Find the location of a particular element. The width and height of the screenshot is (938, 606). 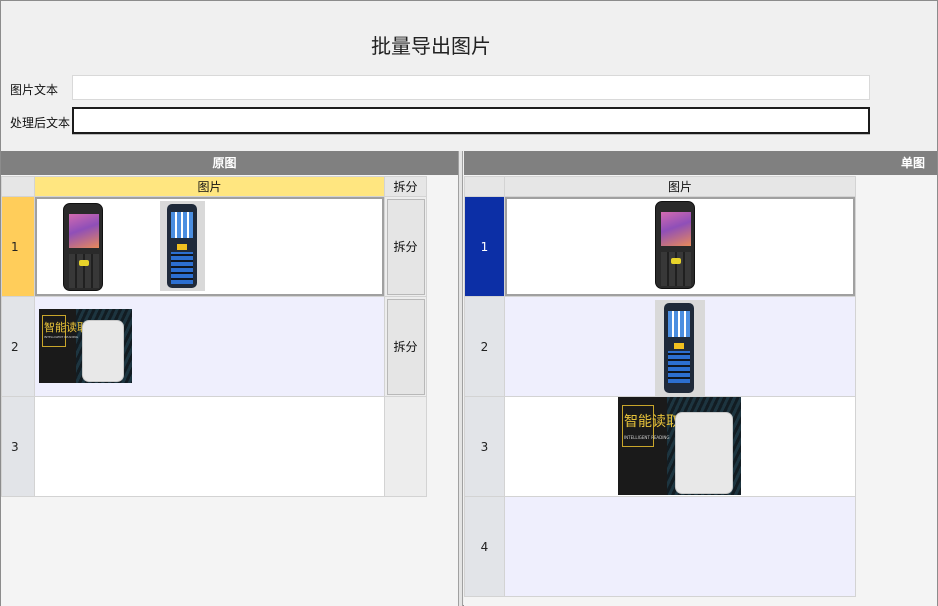

original-panel-header: 原图 is located at coordinates (229, 163).